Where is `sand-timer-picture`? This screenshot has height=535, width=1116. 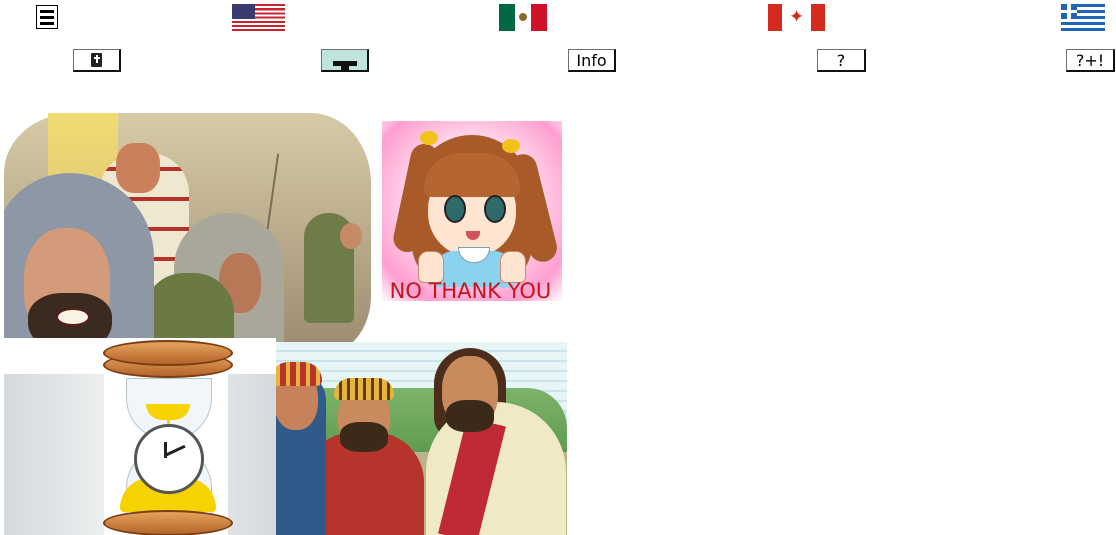
sand-timer-picture is located at coordinates (140, 436).